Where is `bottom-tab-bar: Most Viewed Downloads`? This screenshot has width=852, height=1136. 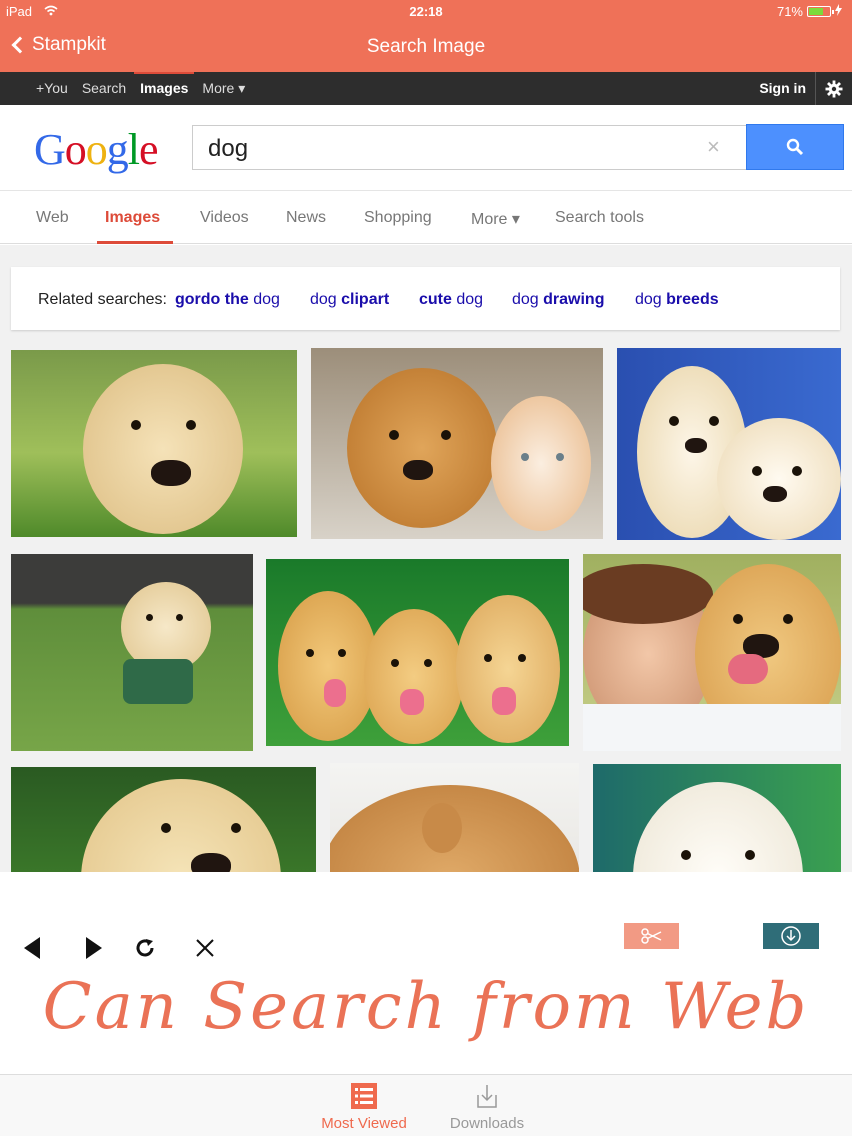
bottom-tab-bar: Most Viewed Downloads is located at coordinates (426, 1105).